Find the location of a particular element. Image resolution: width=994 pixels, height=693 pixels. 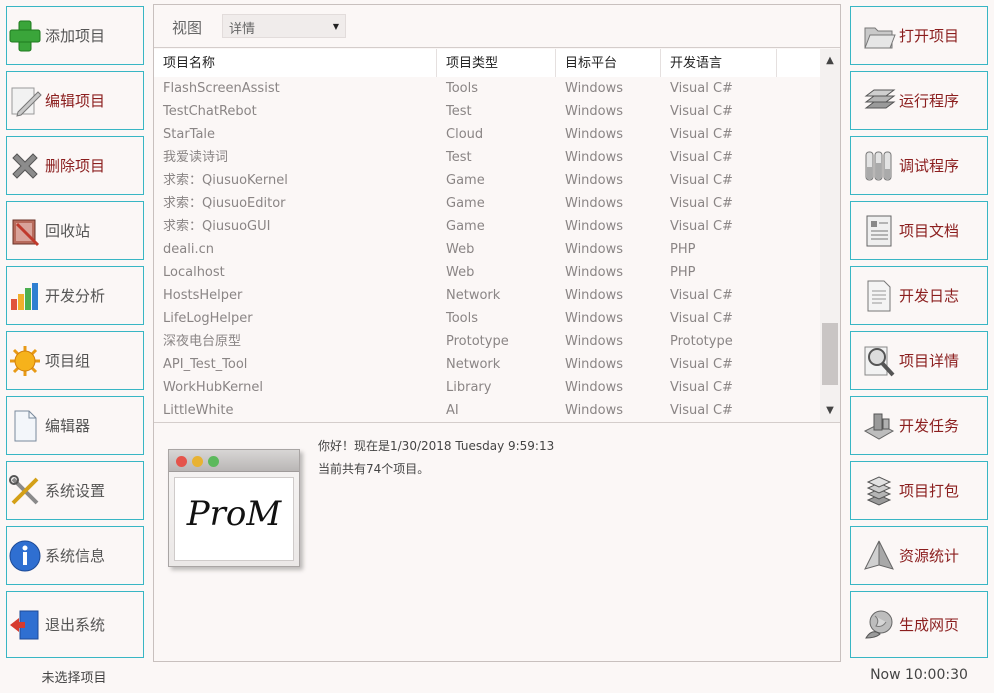

column-header-language: 开发语言 is located at coordinates (719, 63).